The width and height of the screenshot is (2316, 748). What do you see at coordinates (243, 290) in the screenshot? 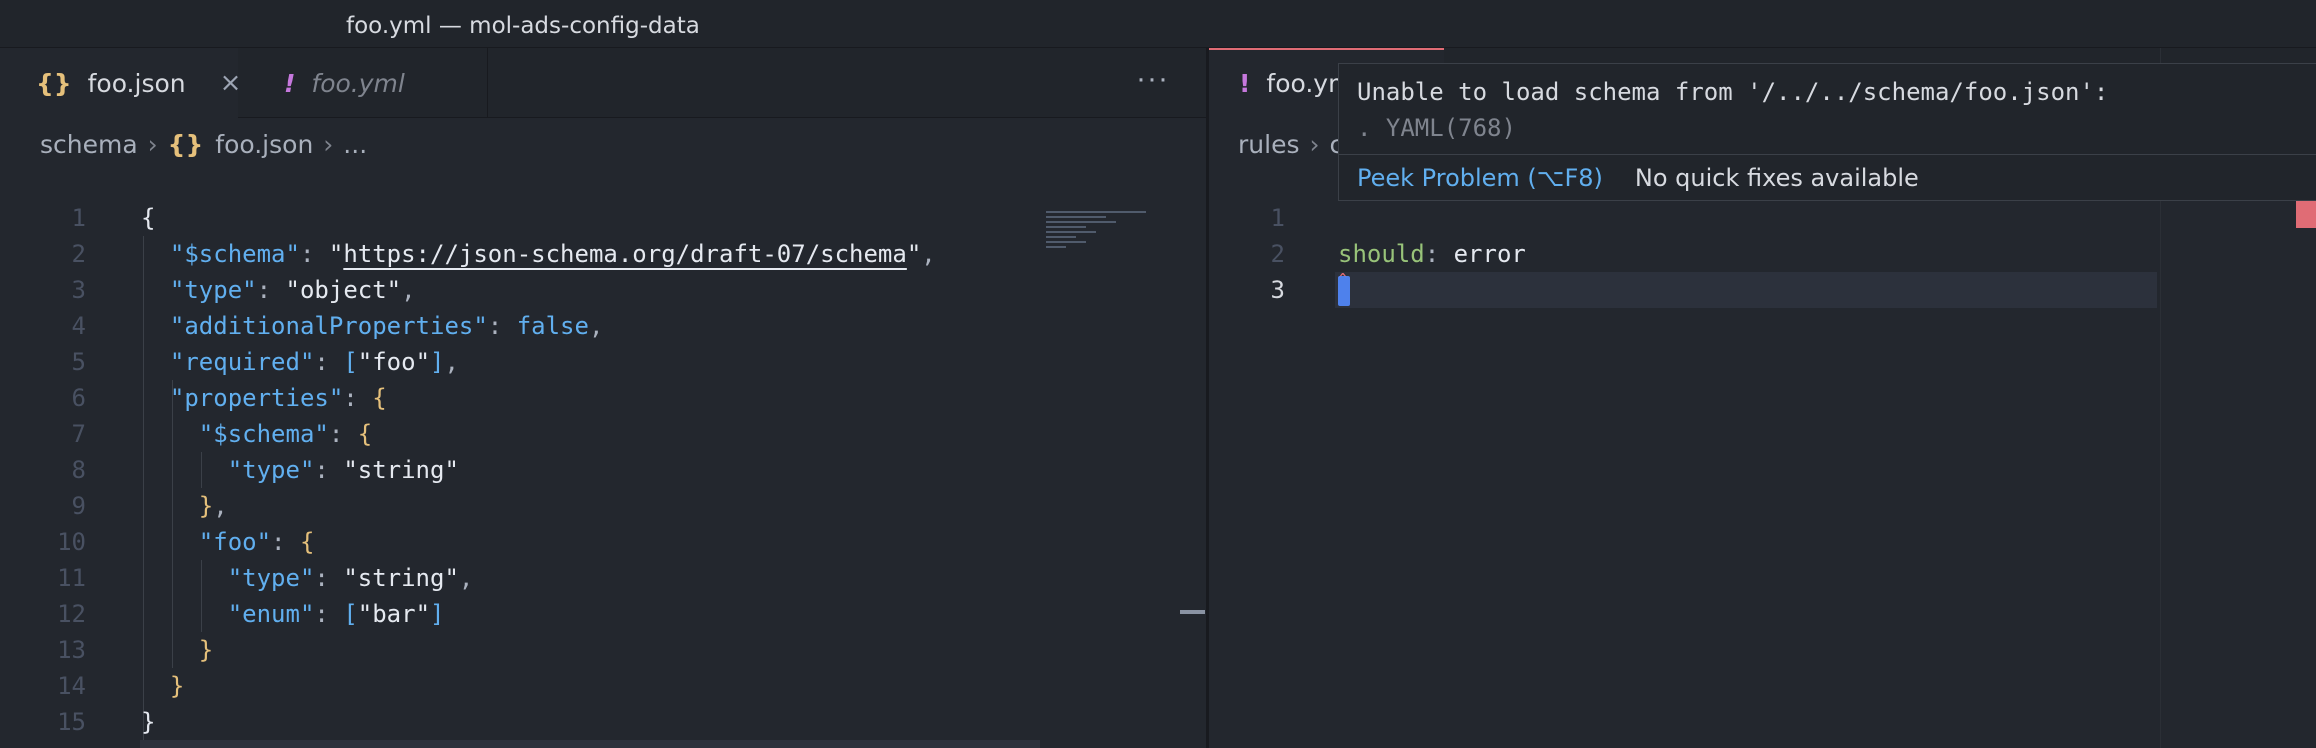
I see `code-line: 3 "type": "object",` at bounding box center [243, 290].